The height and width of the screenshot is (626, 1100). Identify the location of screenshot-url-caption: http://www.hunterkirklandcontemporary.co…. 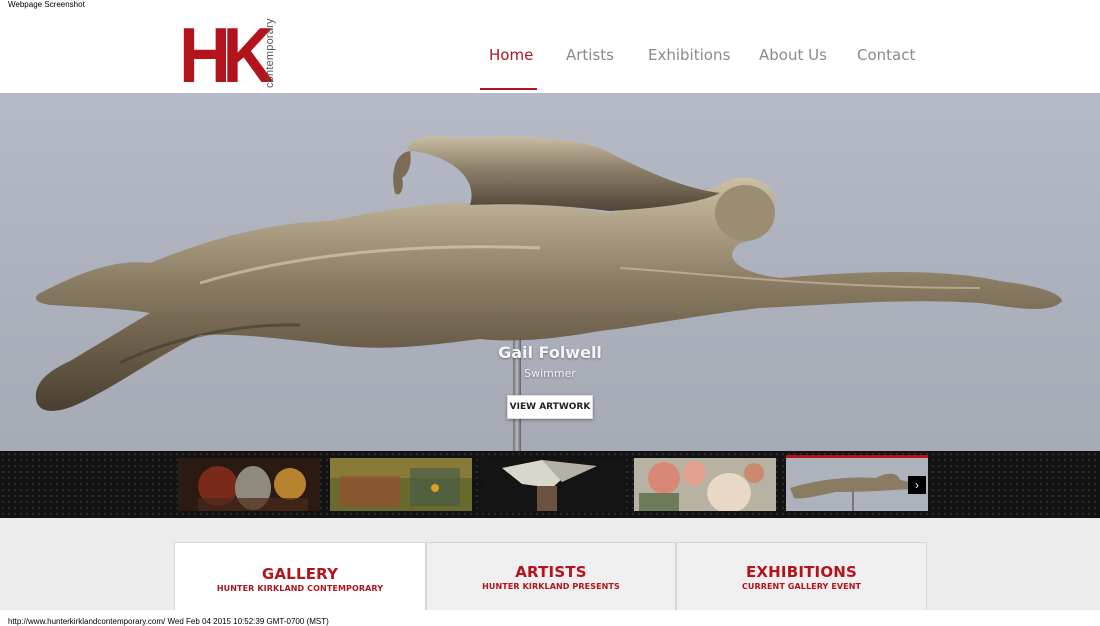
(168, 621).